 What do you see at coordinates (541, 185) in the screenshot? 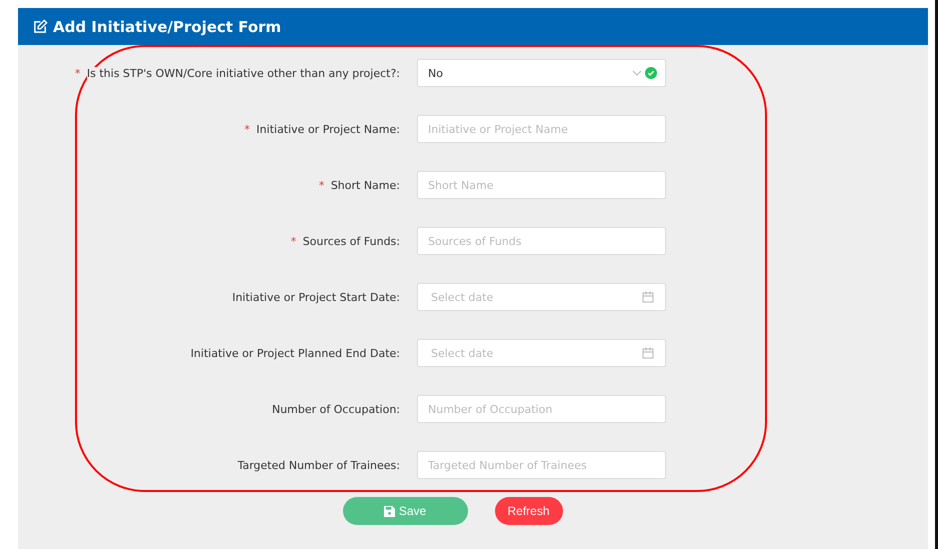
I see `input-field: Short Name` at bounding box center [541, 185].